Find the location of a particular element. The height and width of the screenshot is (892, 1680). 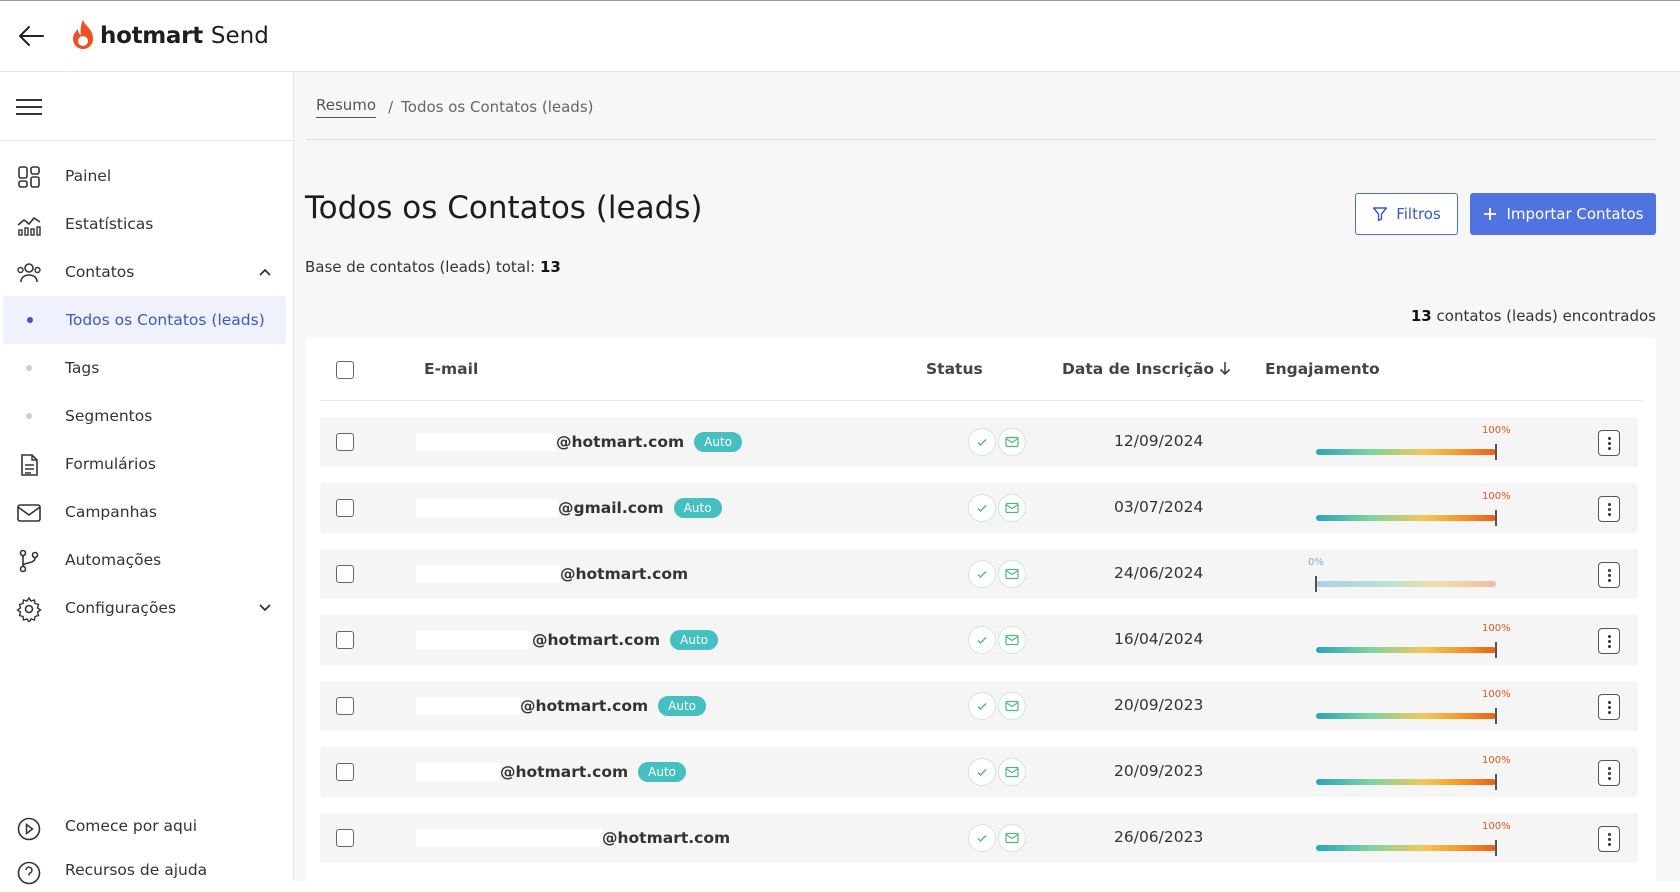

breadcrumb: Resumo / Todos os Contatos (leads) is located at coordinates (455, 107).